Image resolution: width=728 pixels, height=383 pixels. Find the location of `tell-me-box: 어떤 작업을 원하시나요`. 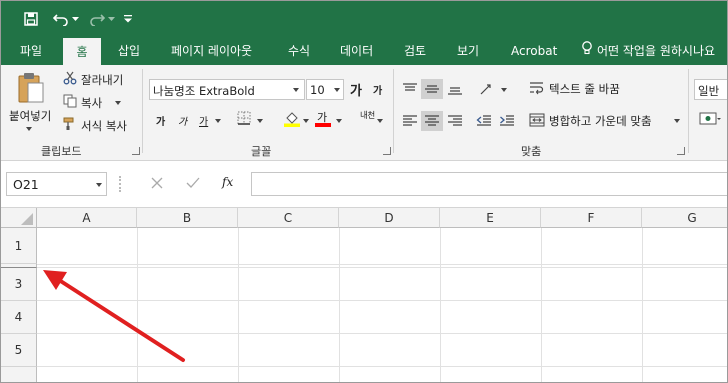

tell-me-box: 어떤 작업을 원하시나요 is located at coordinates (648, 51).